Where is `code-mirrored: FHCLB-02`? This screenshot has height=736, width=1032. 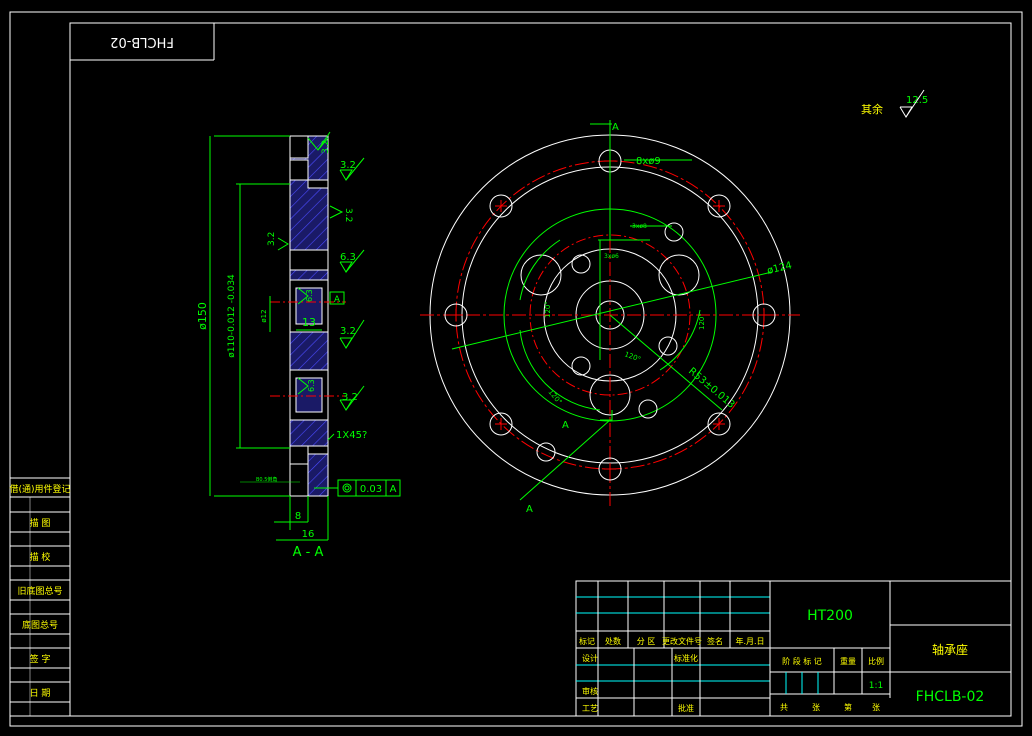 code-mirrored: FHCLB-02 is located at coordinates (142, 41).